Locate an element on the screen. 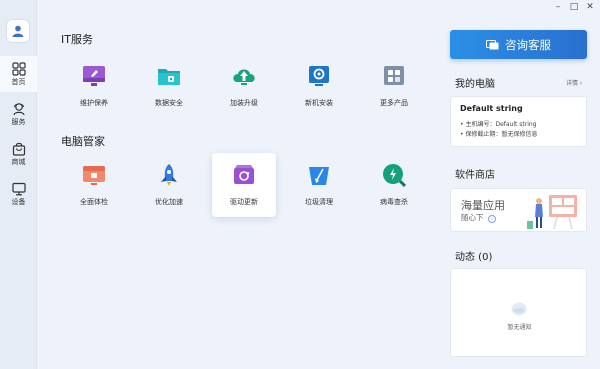 The image size is (600, 369). customer-service-label: 咨询客服 is located at coordinates (528, 44).